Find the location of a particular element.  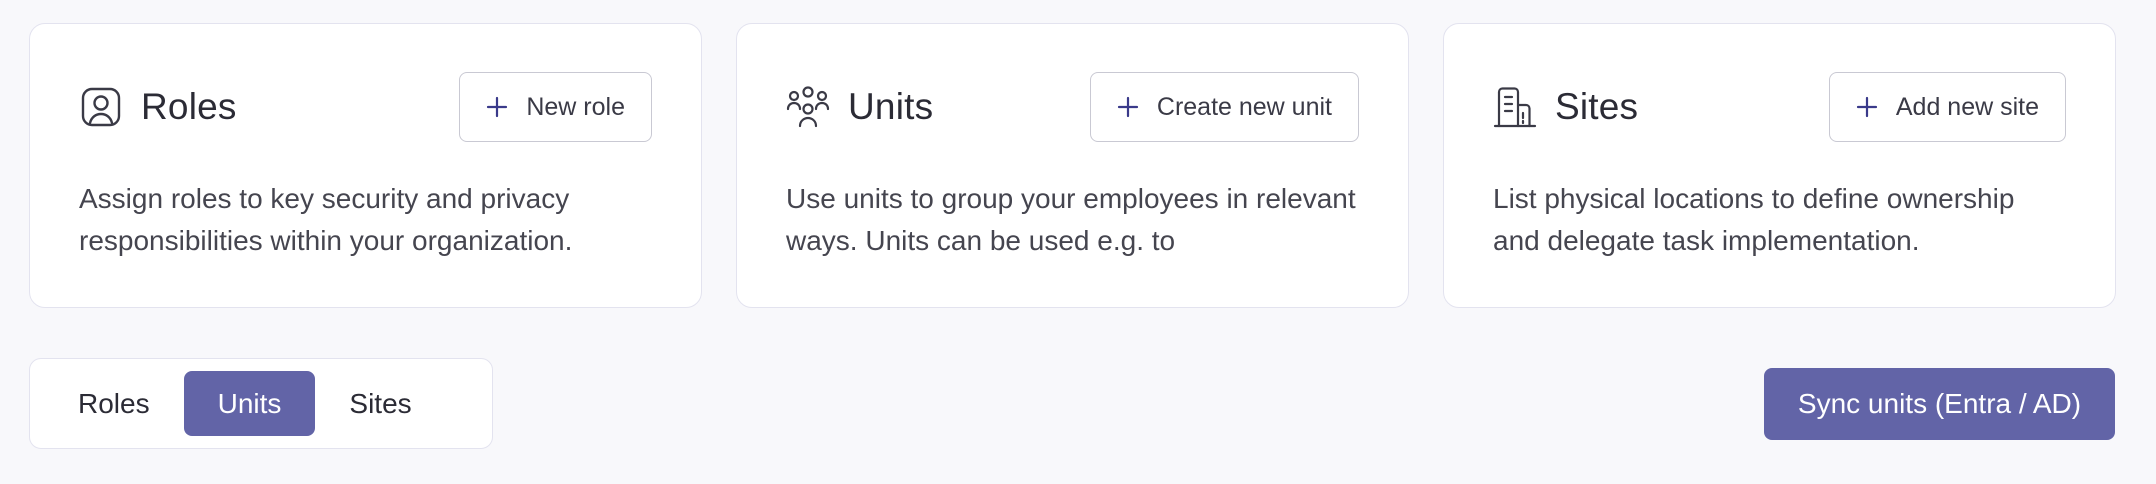

roles-card-header: Roles New role is located at coordinates (365, 107).